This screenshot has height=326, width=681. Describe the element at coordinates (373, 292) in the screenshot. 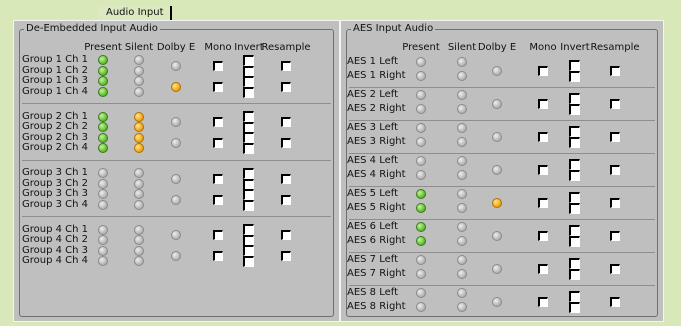

I see `aes-8-label-1: AES 8 Left` at that location.